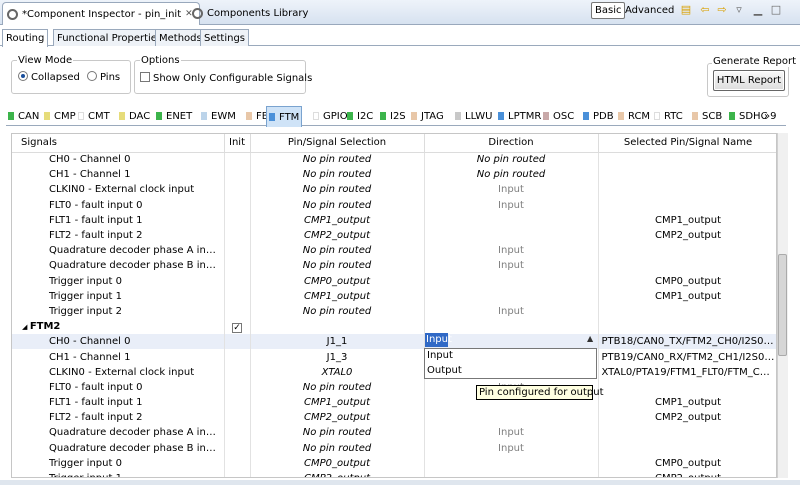  I want to click on pin-selection-cell: J1_1, so click(337, 342).